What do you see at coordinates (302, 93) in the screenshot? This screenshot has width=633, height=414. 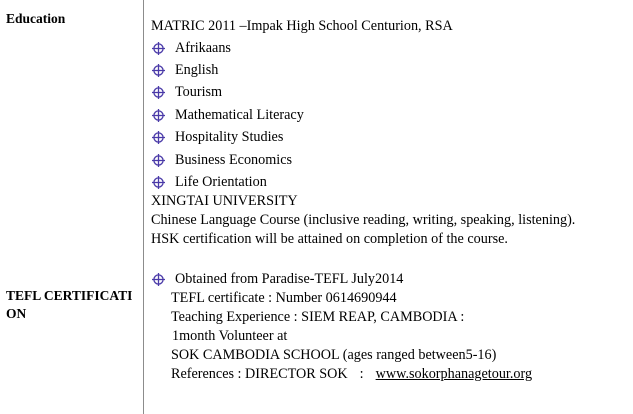 I see `subject-item: Tourism` at bounding box center [302, 93].